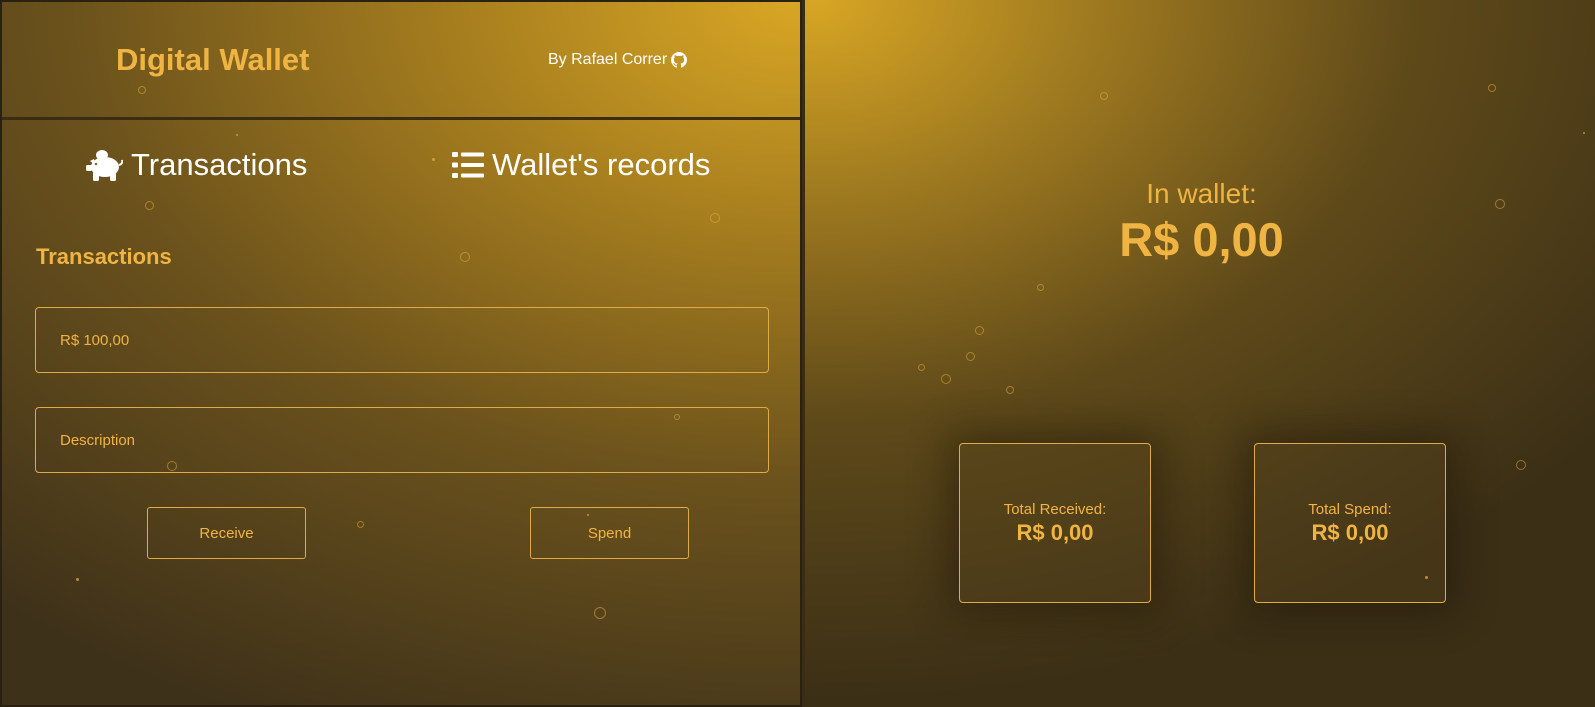 The width and height of the screenshot is (1595, 707). I want to click on total-received-label: Total Received:, so click(1055, 509).